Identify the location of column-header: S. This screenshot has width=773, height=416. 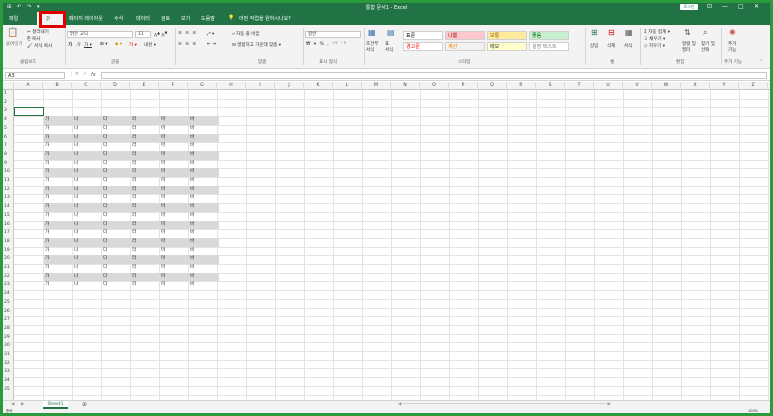
(550, 86).